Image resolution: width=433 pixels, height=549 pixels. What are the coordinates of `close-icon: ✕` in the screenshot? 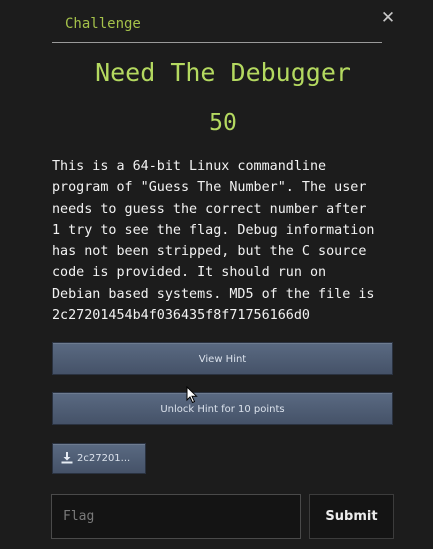 It's located at (388, 18).